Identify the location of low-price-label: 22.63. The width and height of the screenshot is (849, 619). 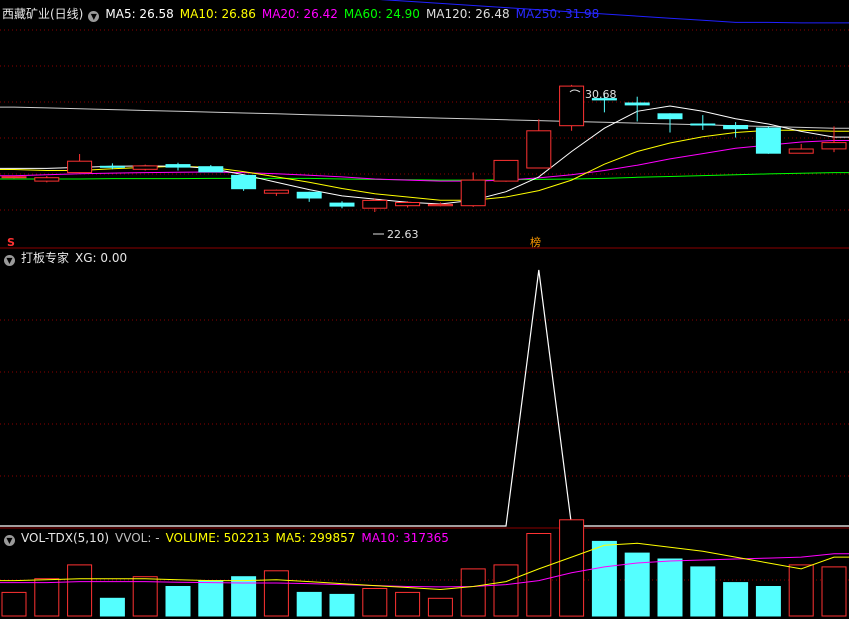
(403, 234).